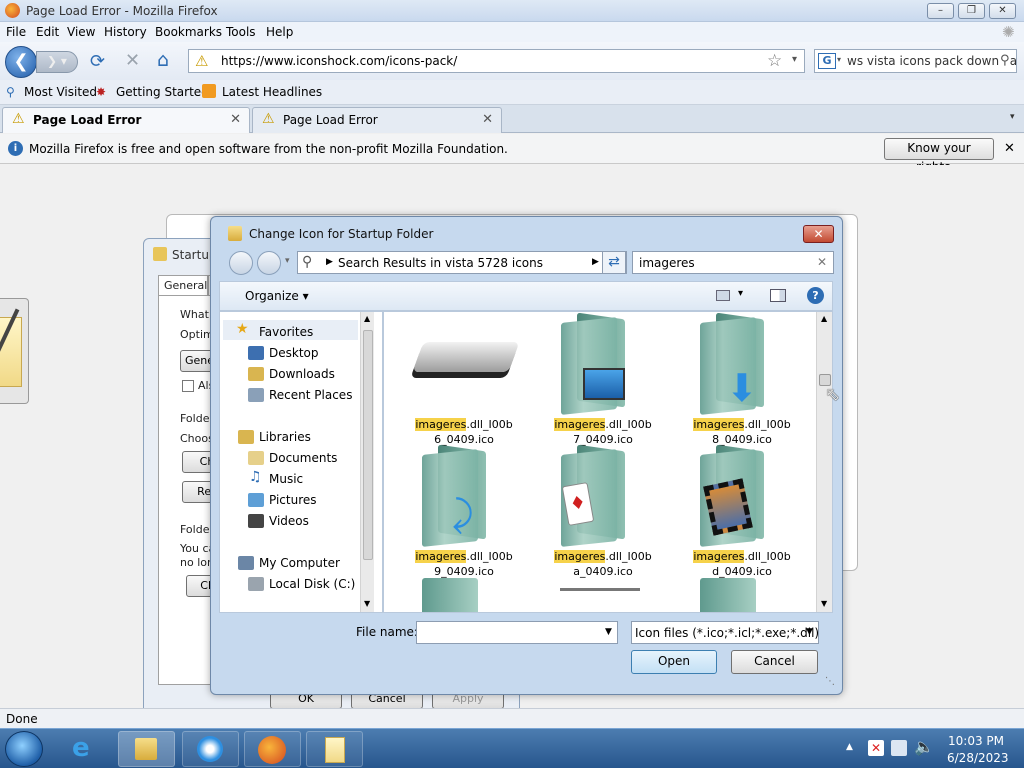 Image resolution: width=1024 pixels, height=768 pixels. Describe the element at coordinates (604, 384) in the screenshot. I see `monitor-icon` at that location.